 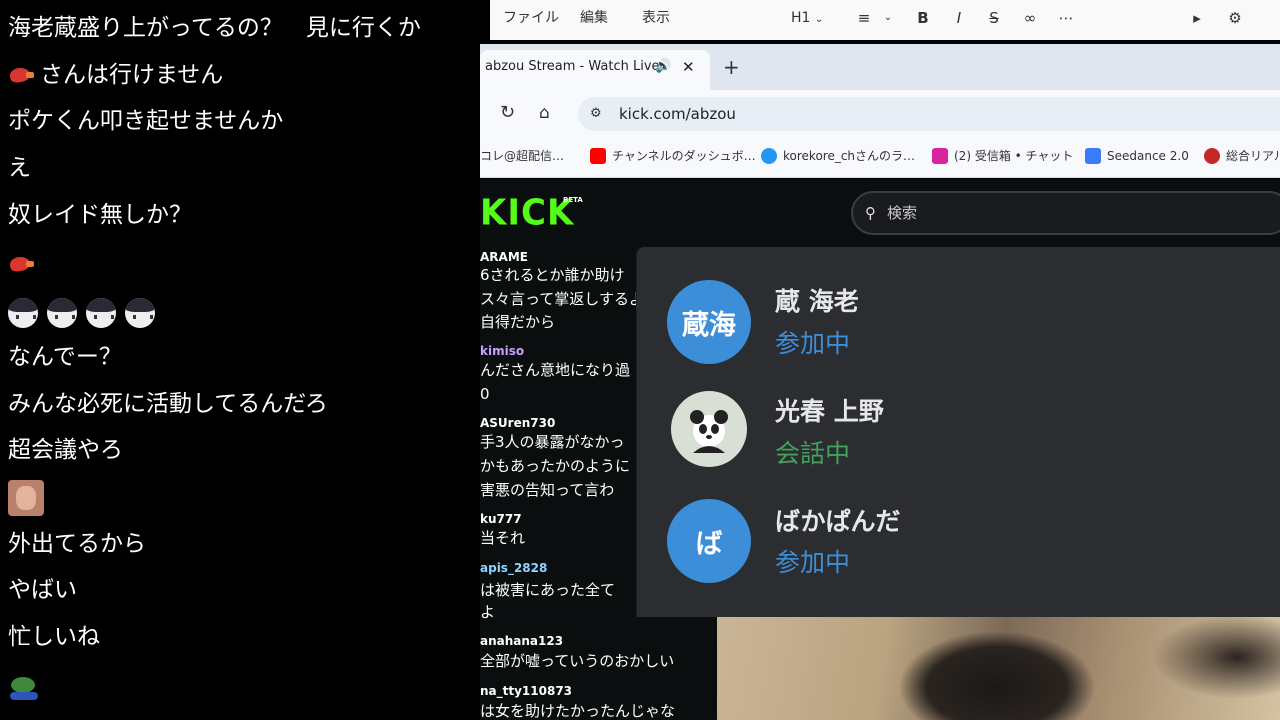 I want to click on chat-message: 全部が嘘っていうのおかしい, so click(x=577, y=661).